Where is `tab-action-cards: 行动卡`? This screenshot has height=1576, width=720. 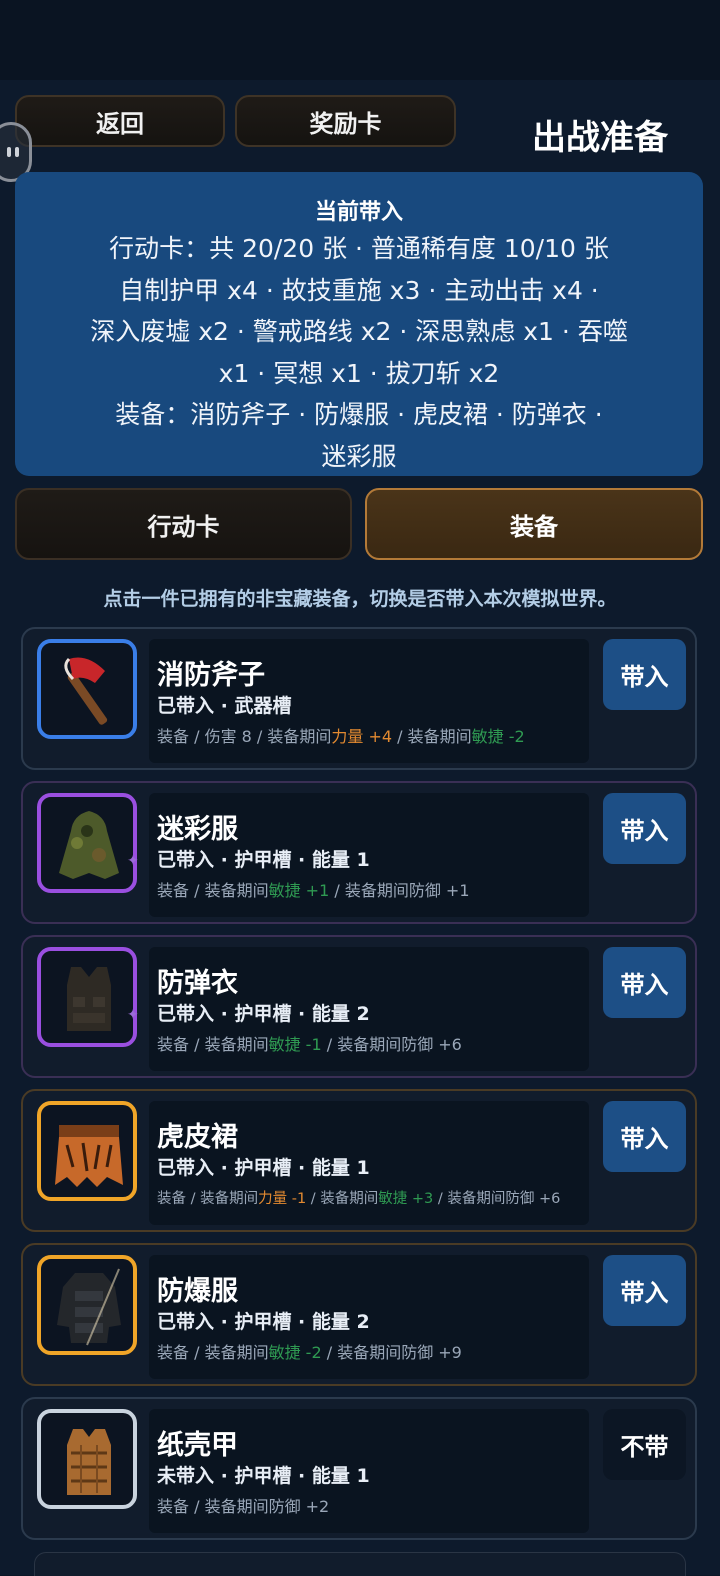 tab-action-cards: 行动卡 is located at coordinates (183, 524).